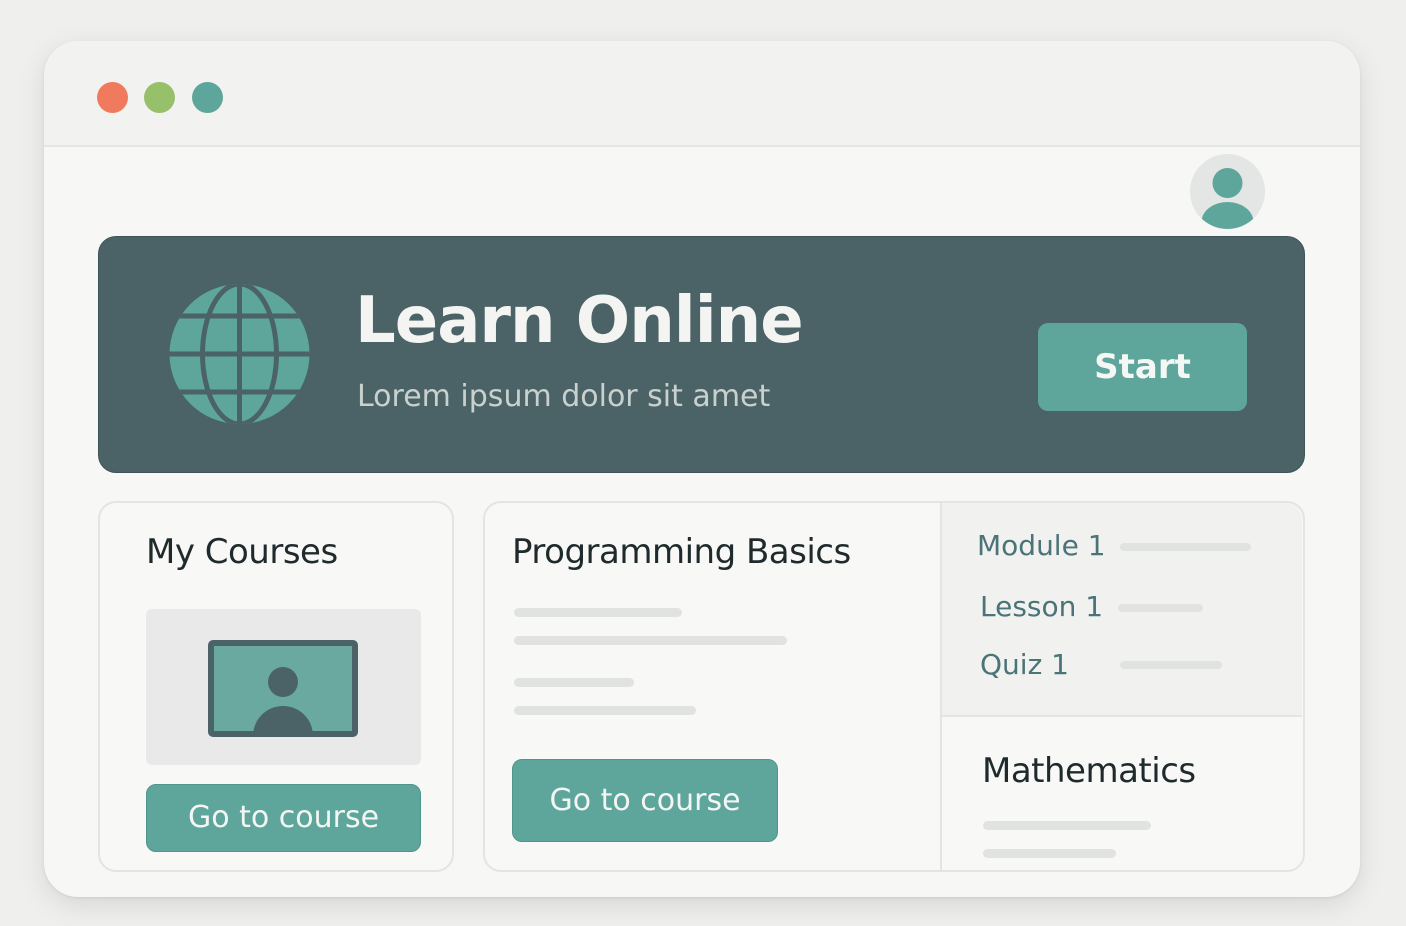  I want to click on mathematics-title: Mathematics, so click(1089, 771).